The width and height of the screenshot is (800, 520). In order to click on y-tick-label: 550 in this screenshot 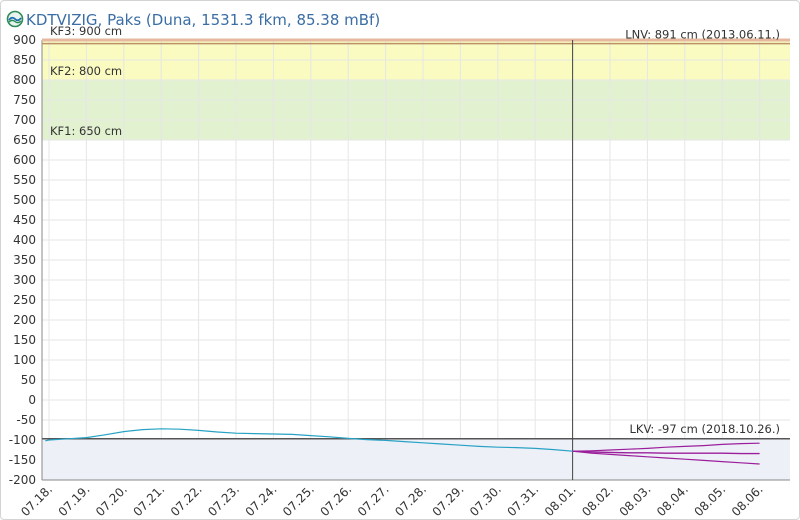, I will do `click(24, 180)`.